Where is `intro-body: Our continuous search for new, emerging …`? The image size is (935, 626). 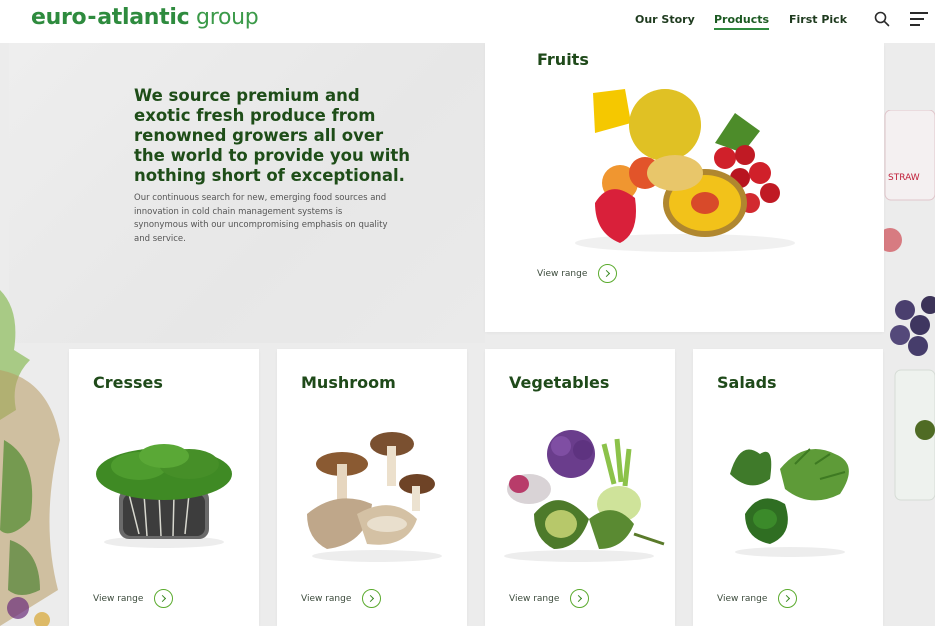 intro-body: Our continuous search for new, emerging … is located at coordinates (261, 218).